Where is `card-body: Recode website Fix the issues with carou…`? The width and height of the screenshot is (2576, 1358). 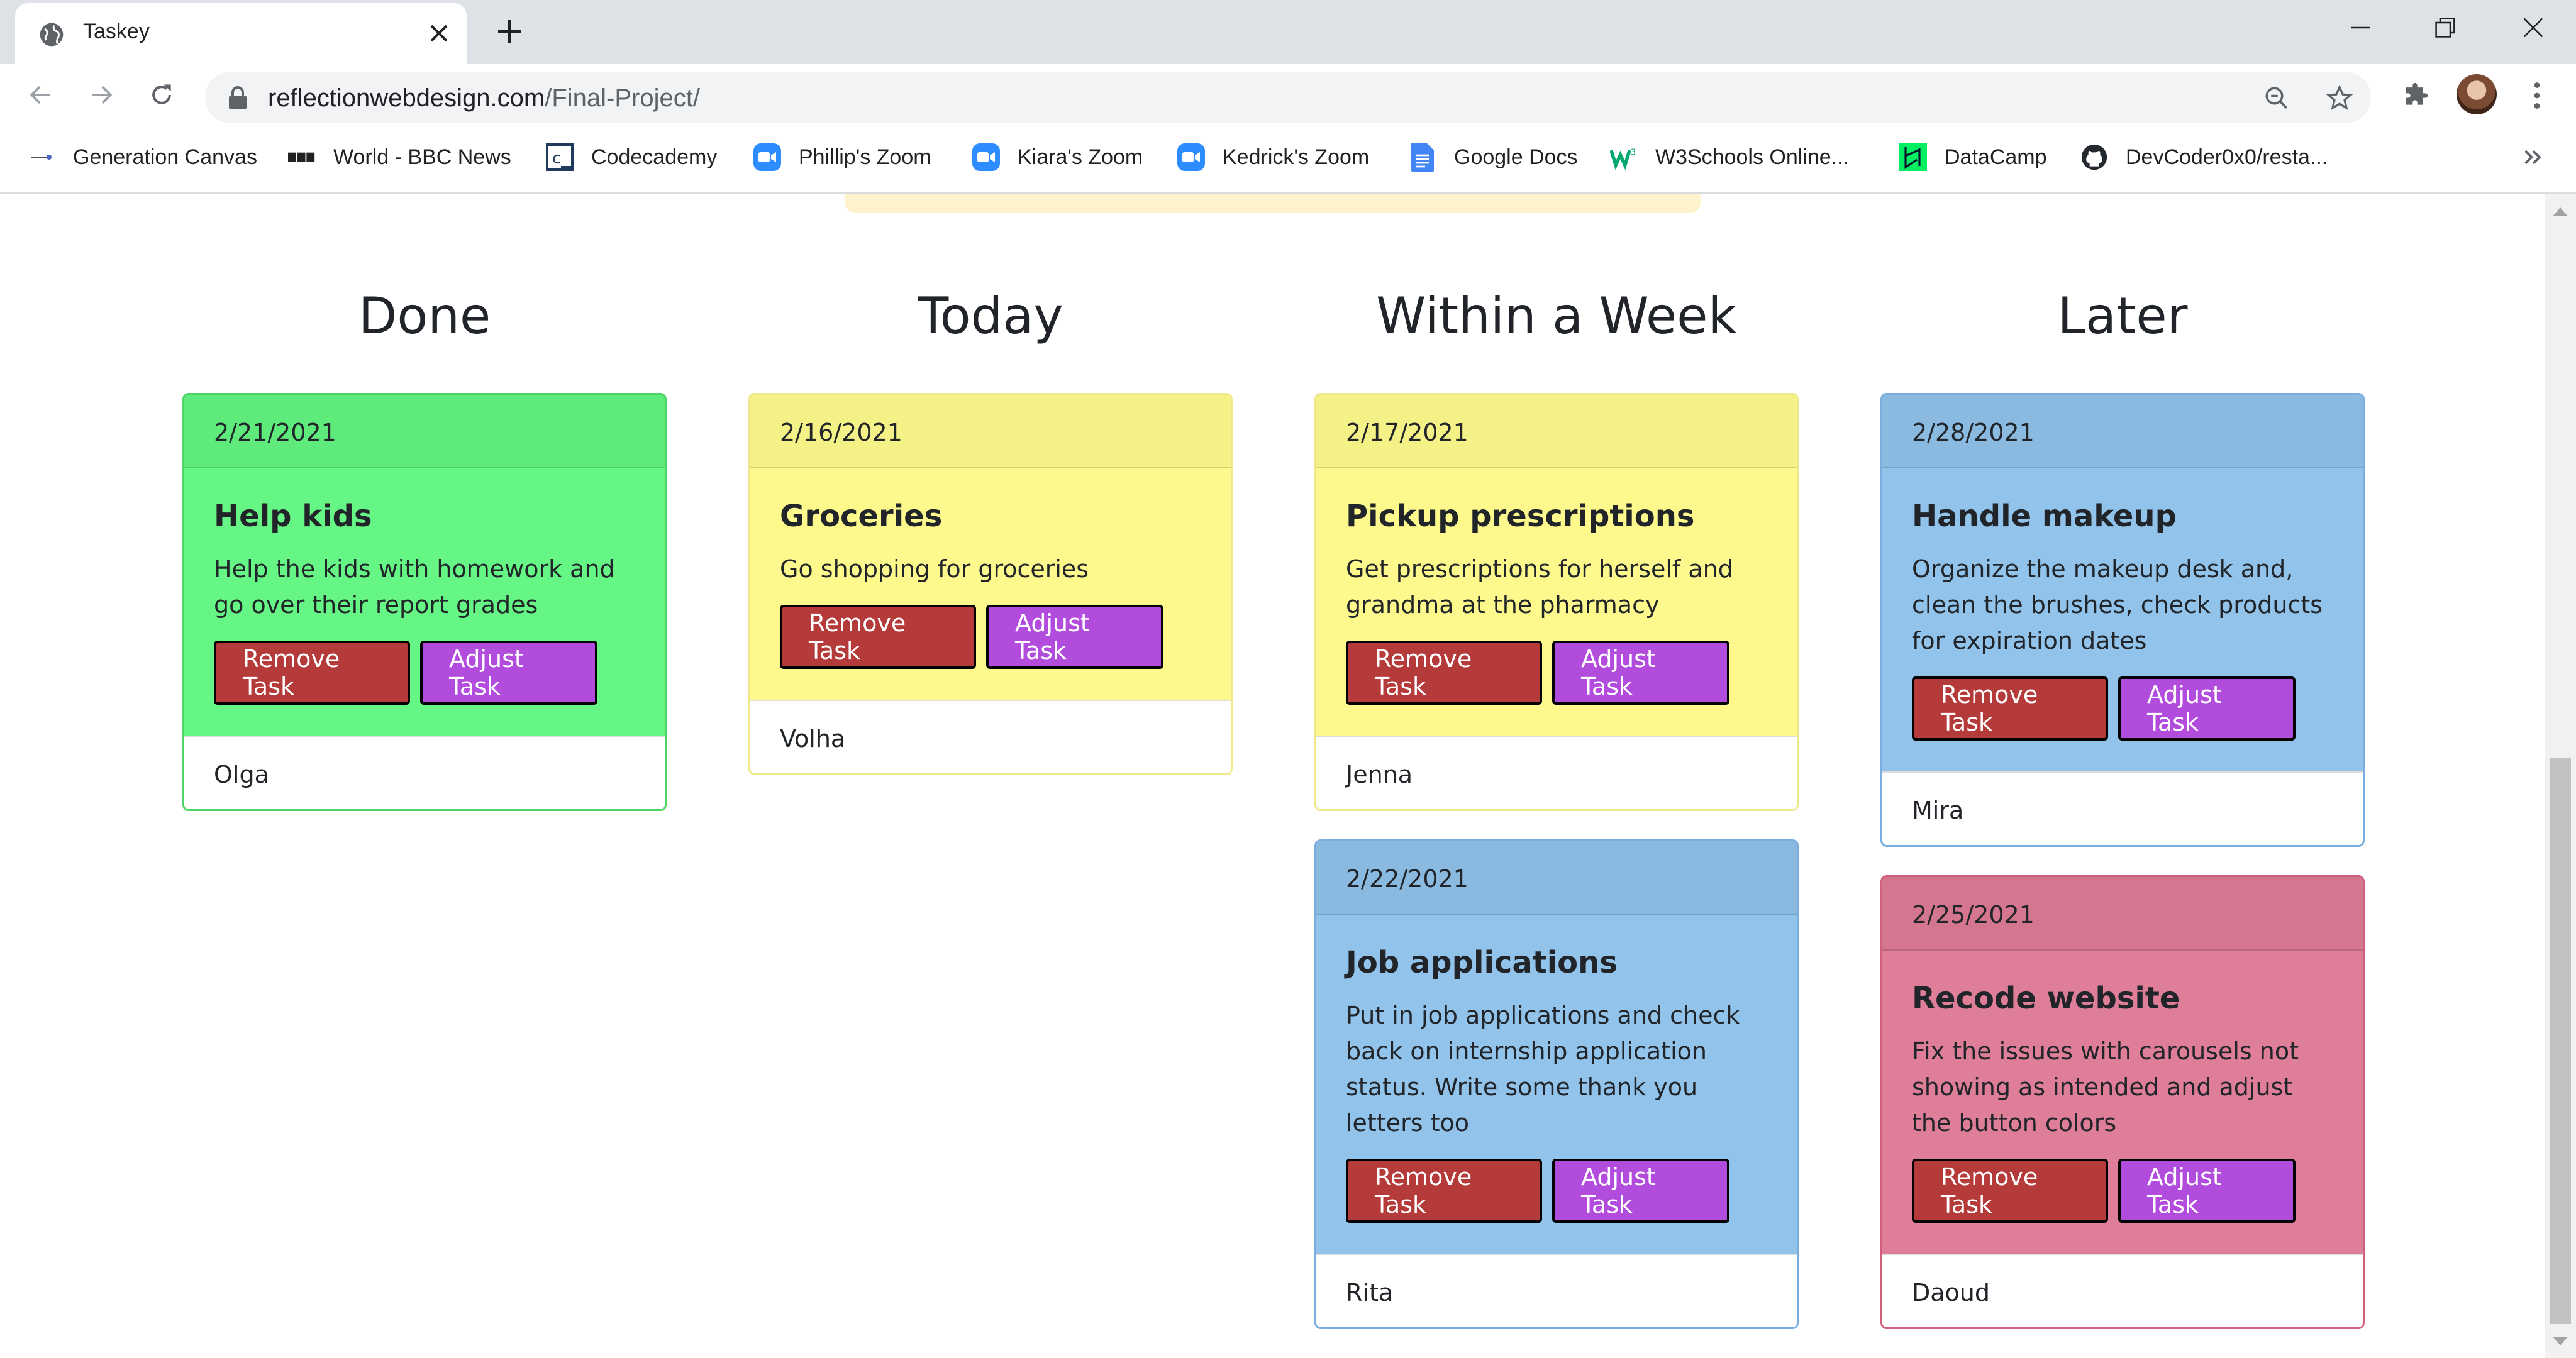 card-body: Recode website Fix the issues with carou… is located at coordinates (2122, 1102).